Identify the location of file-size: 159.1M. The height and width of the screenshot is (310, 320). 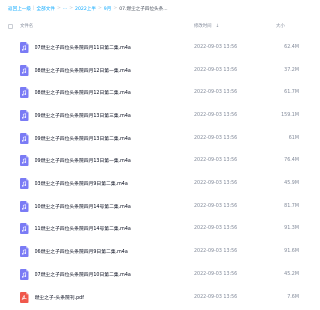
(290, 115).